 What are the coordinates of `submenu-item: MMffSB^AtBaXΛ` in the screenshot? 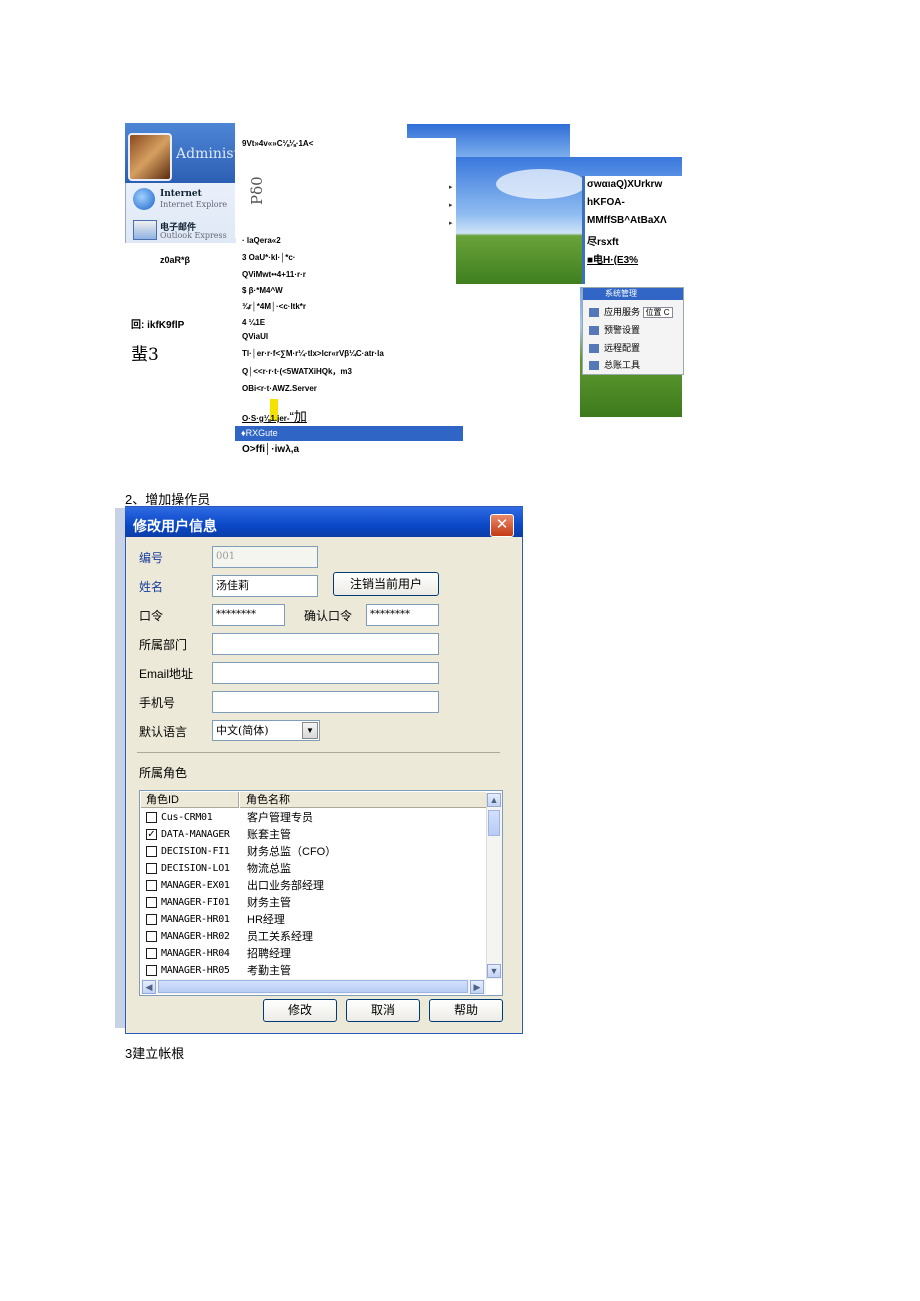 It's located at (627, 220).